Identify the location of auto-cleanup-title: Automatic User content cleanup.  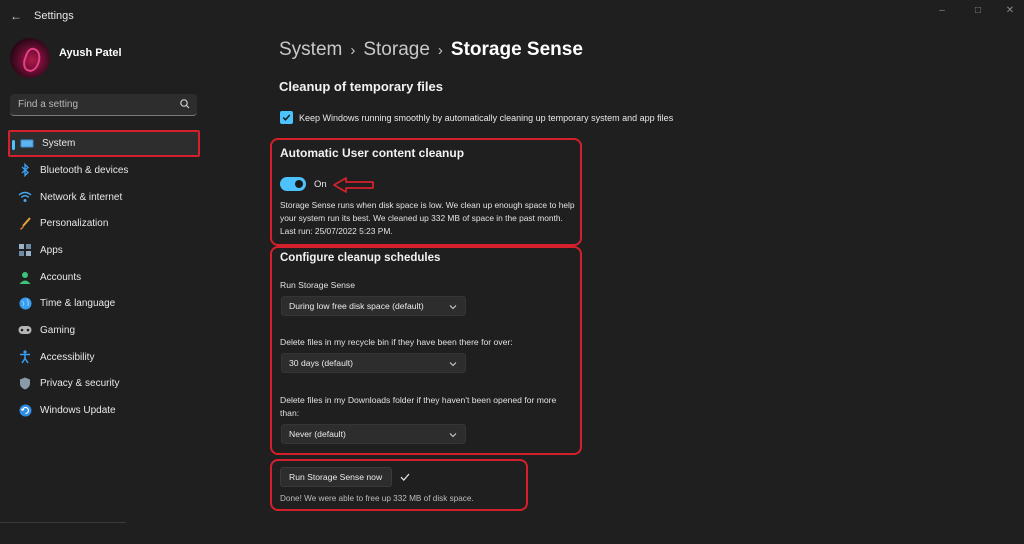
(372, 153).